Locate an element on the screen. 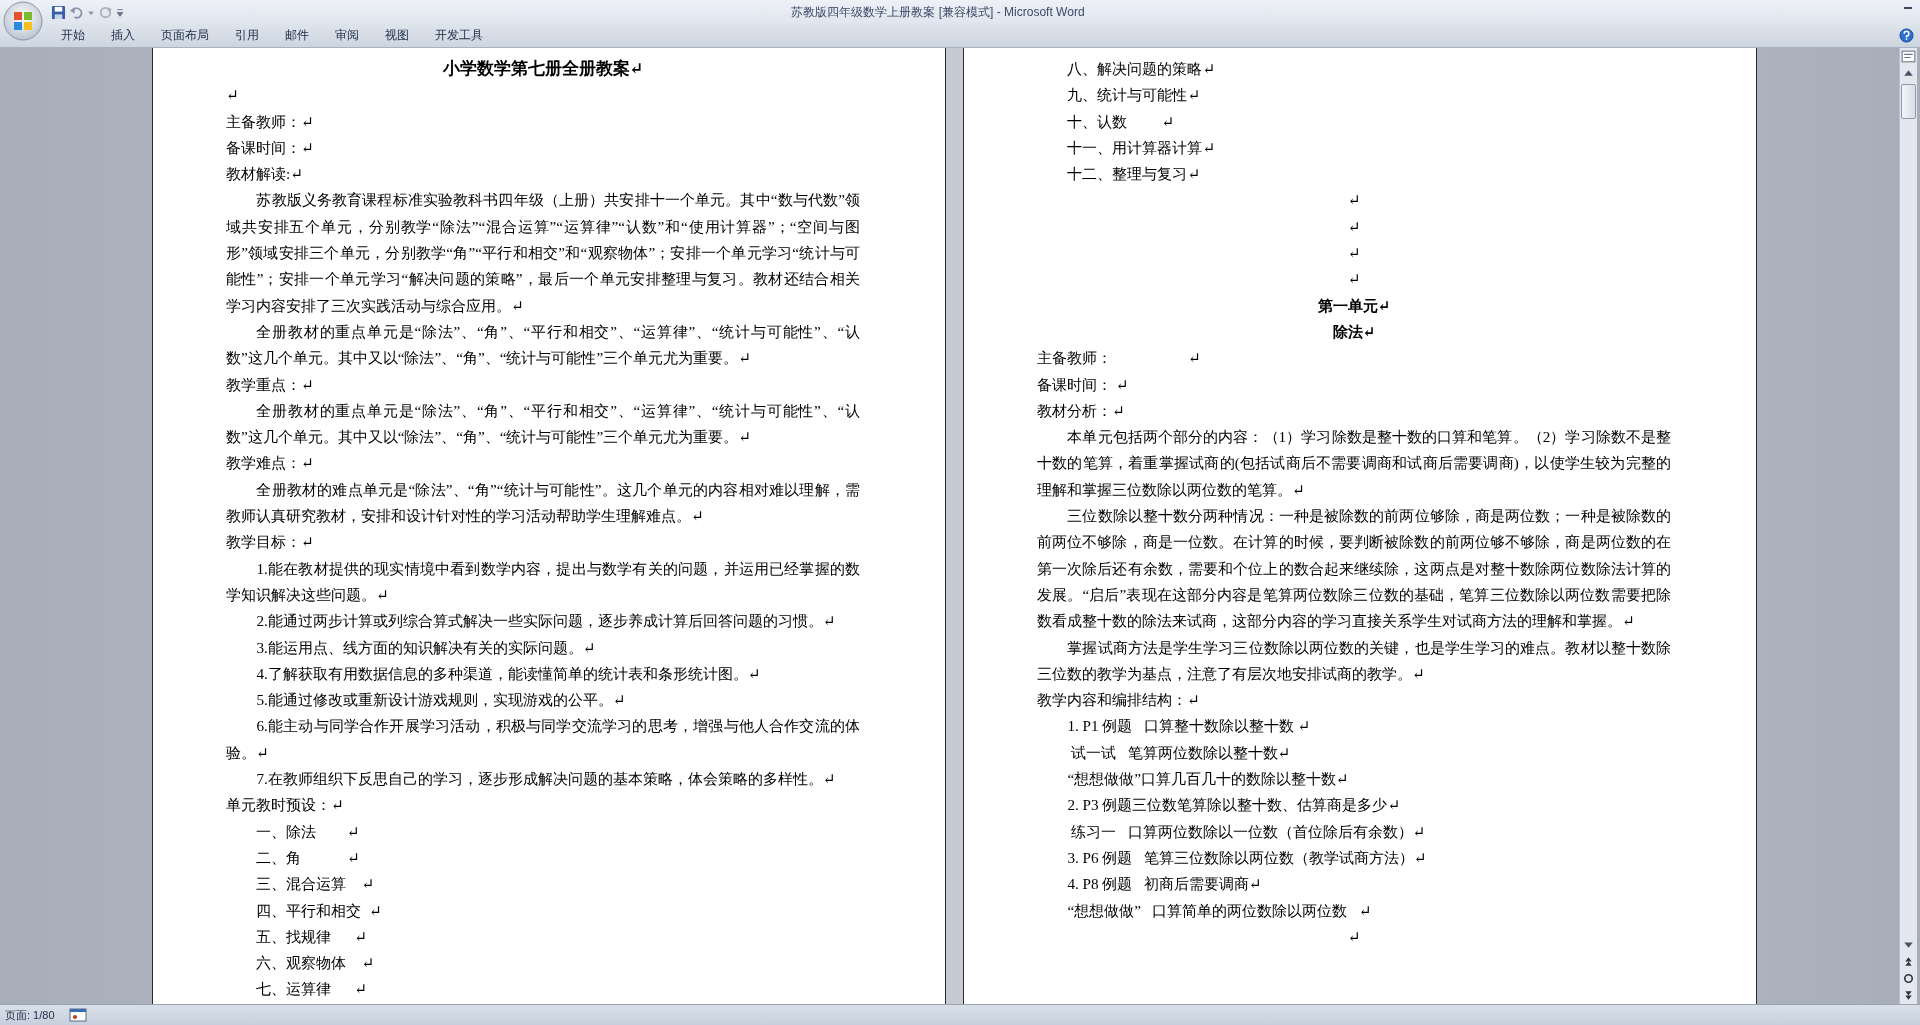 Image resolution: width=1920 pixels, height=1025 pixels. paragraph: 2.能通过两步计算或列综合算式解决一些实际问题，逐步养成计算后回答问题的习惯。↵ is located at coordinates (546, 621).